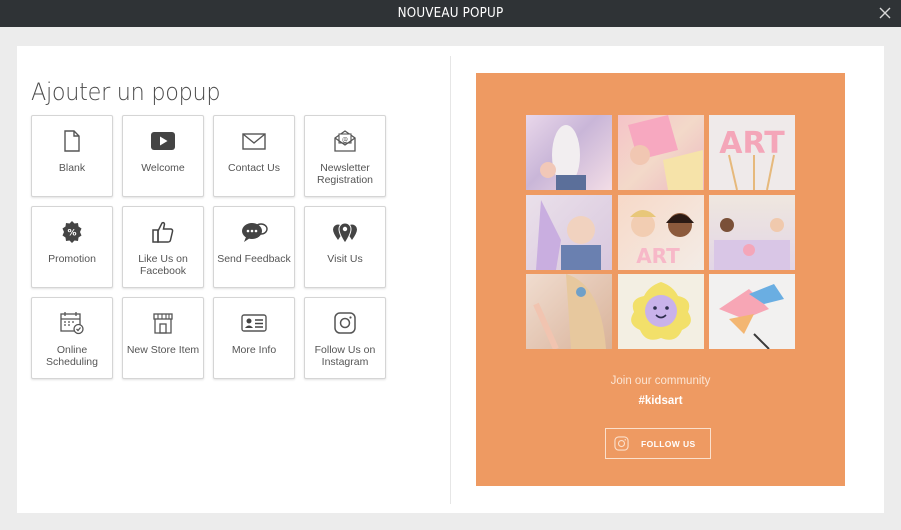  I want to click on tile-welcome: Welcome, so click(163, 156).